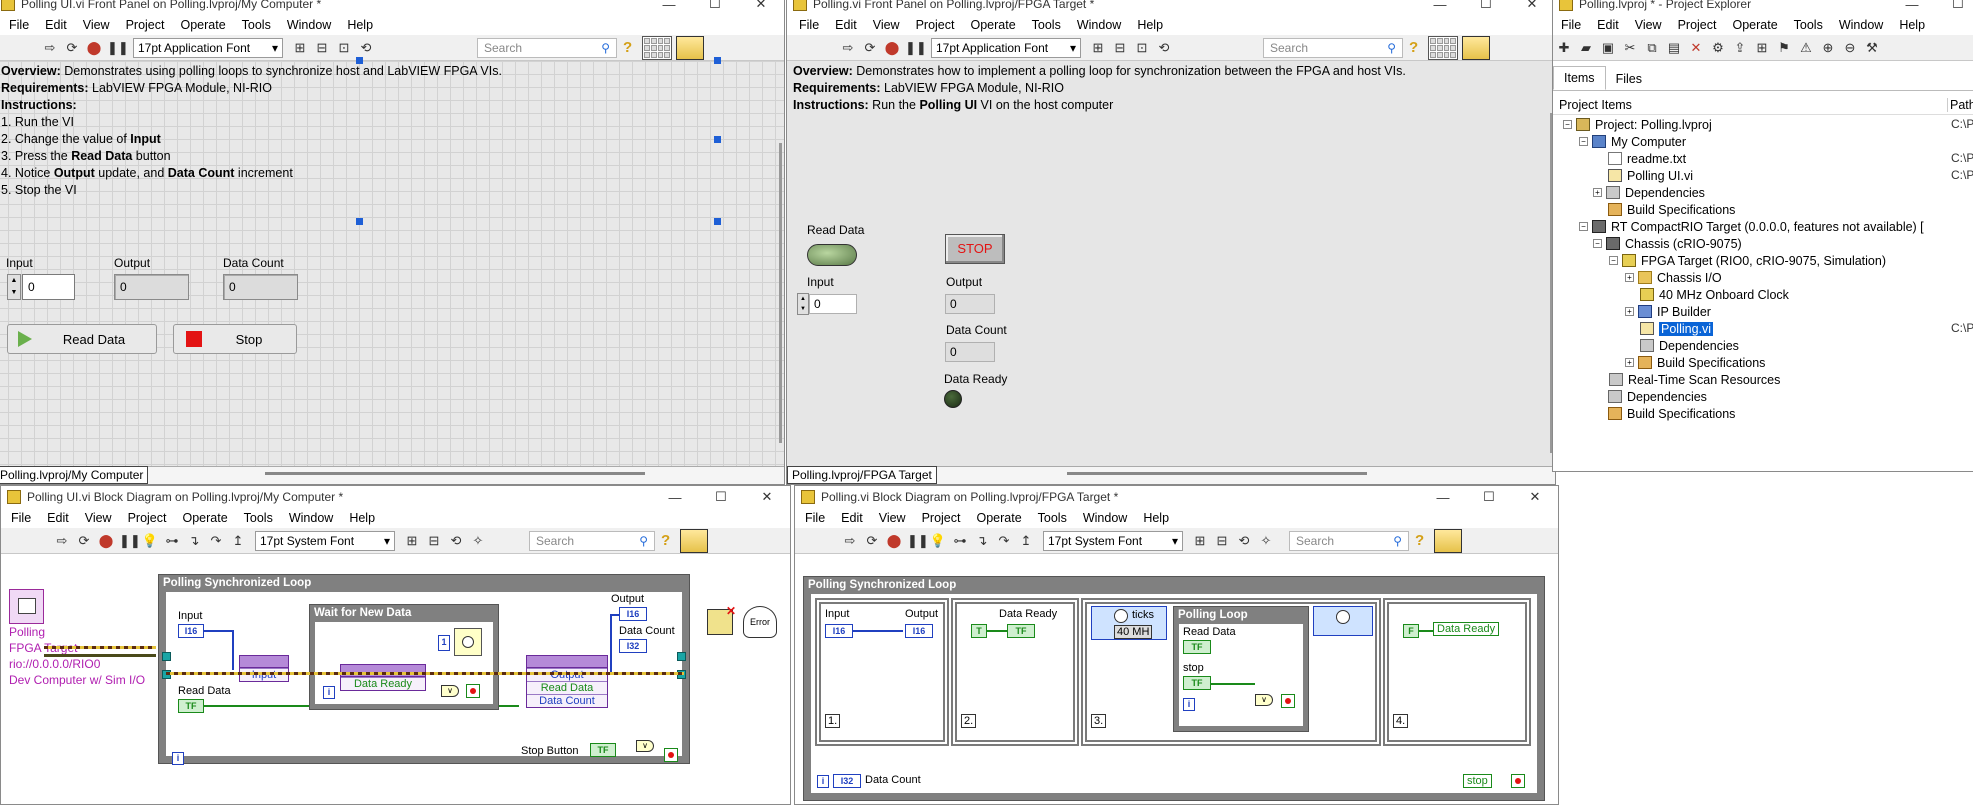 The width and height of the screenshot is (1973, 805). What do you see at coordinates (1197, 683) in the screenshot?
I see `stop-terminal: TF` at bounding box center [1197, 683].